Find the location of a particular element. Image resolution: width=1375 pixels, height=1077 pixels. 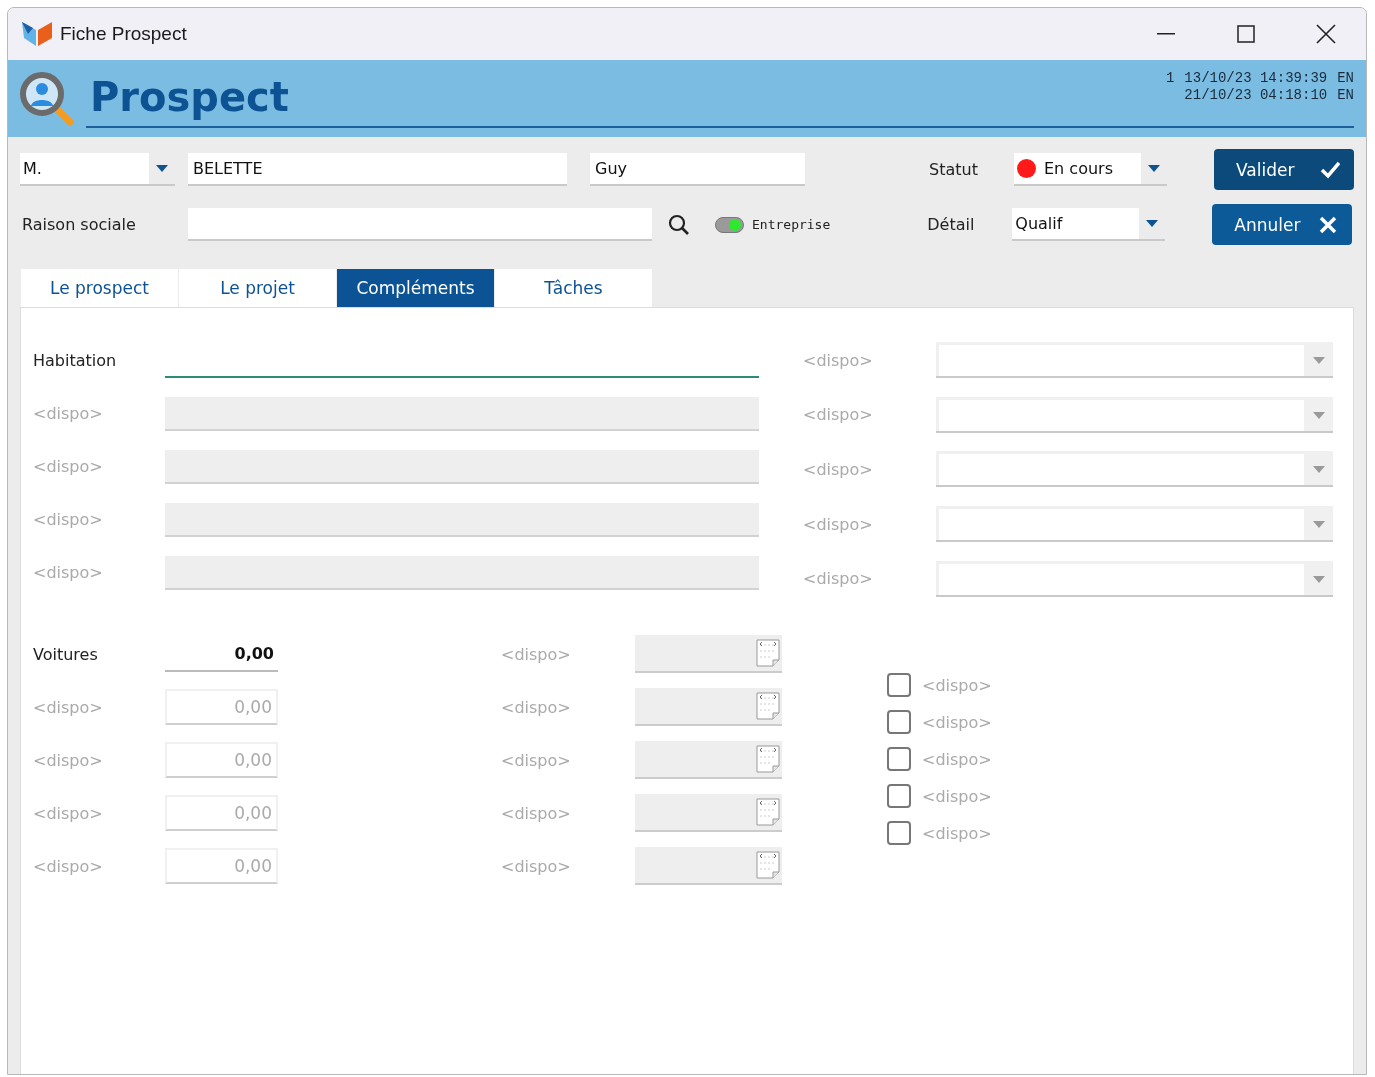

field-label: Raison sociale is located at coordinates (79, 224).